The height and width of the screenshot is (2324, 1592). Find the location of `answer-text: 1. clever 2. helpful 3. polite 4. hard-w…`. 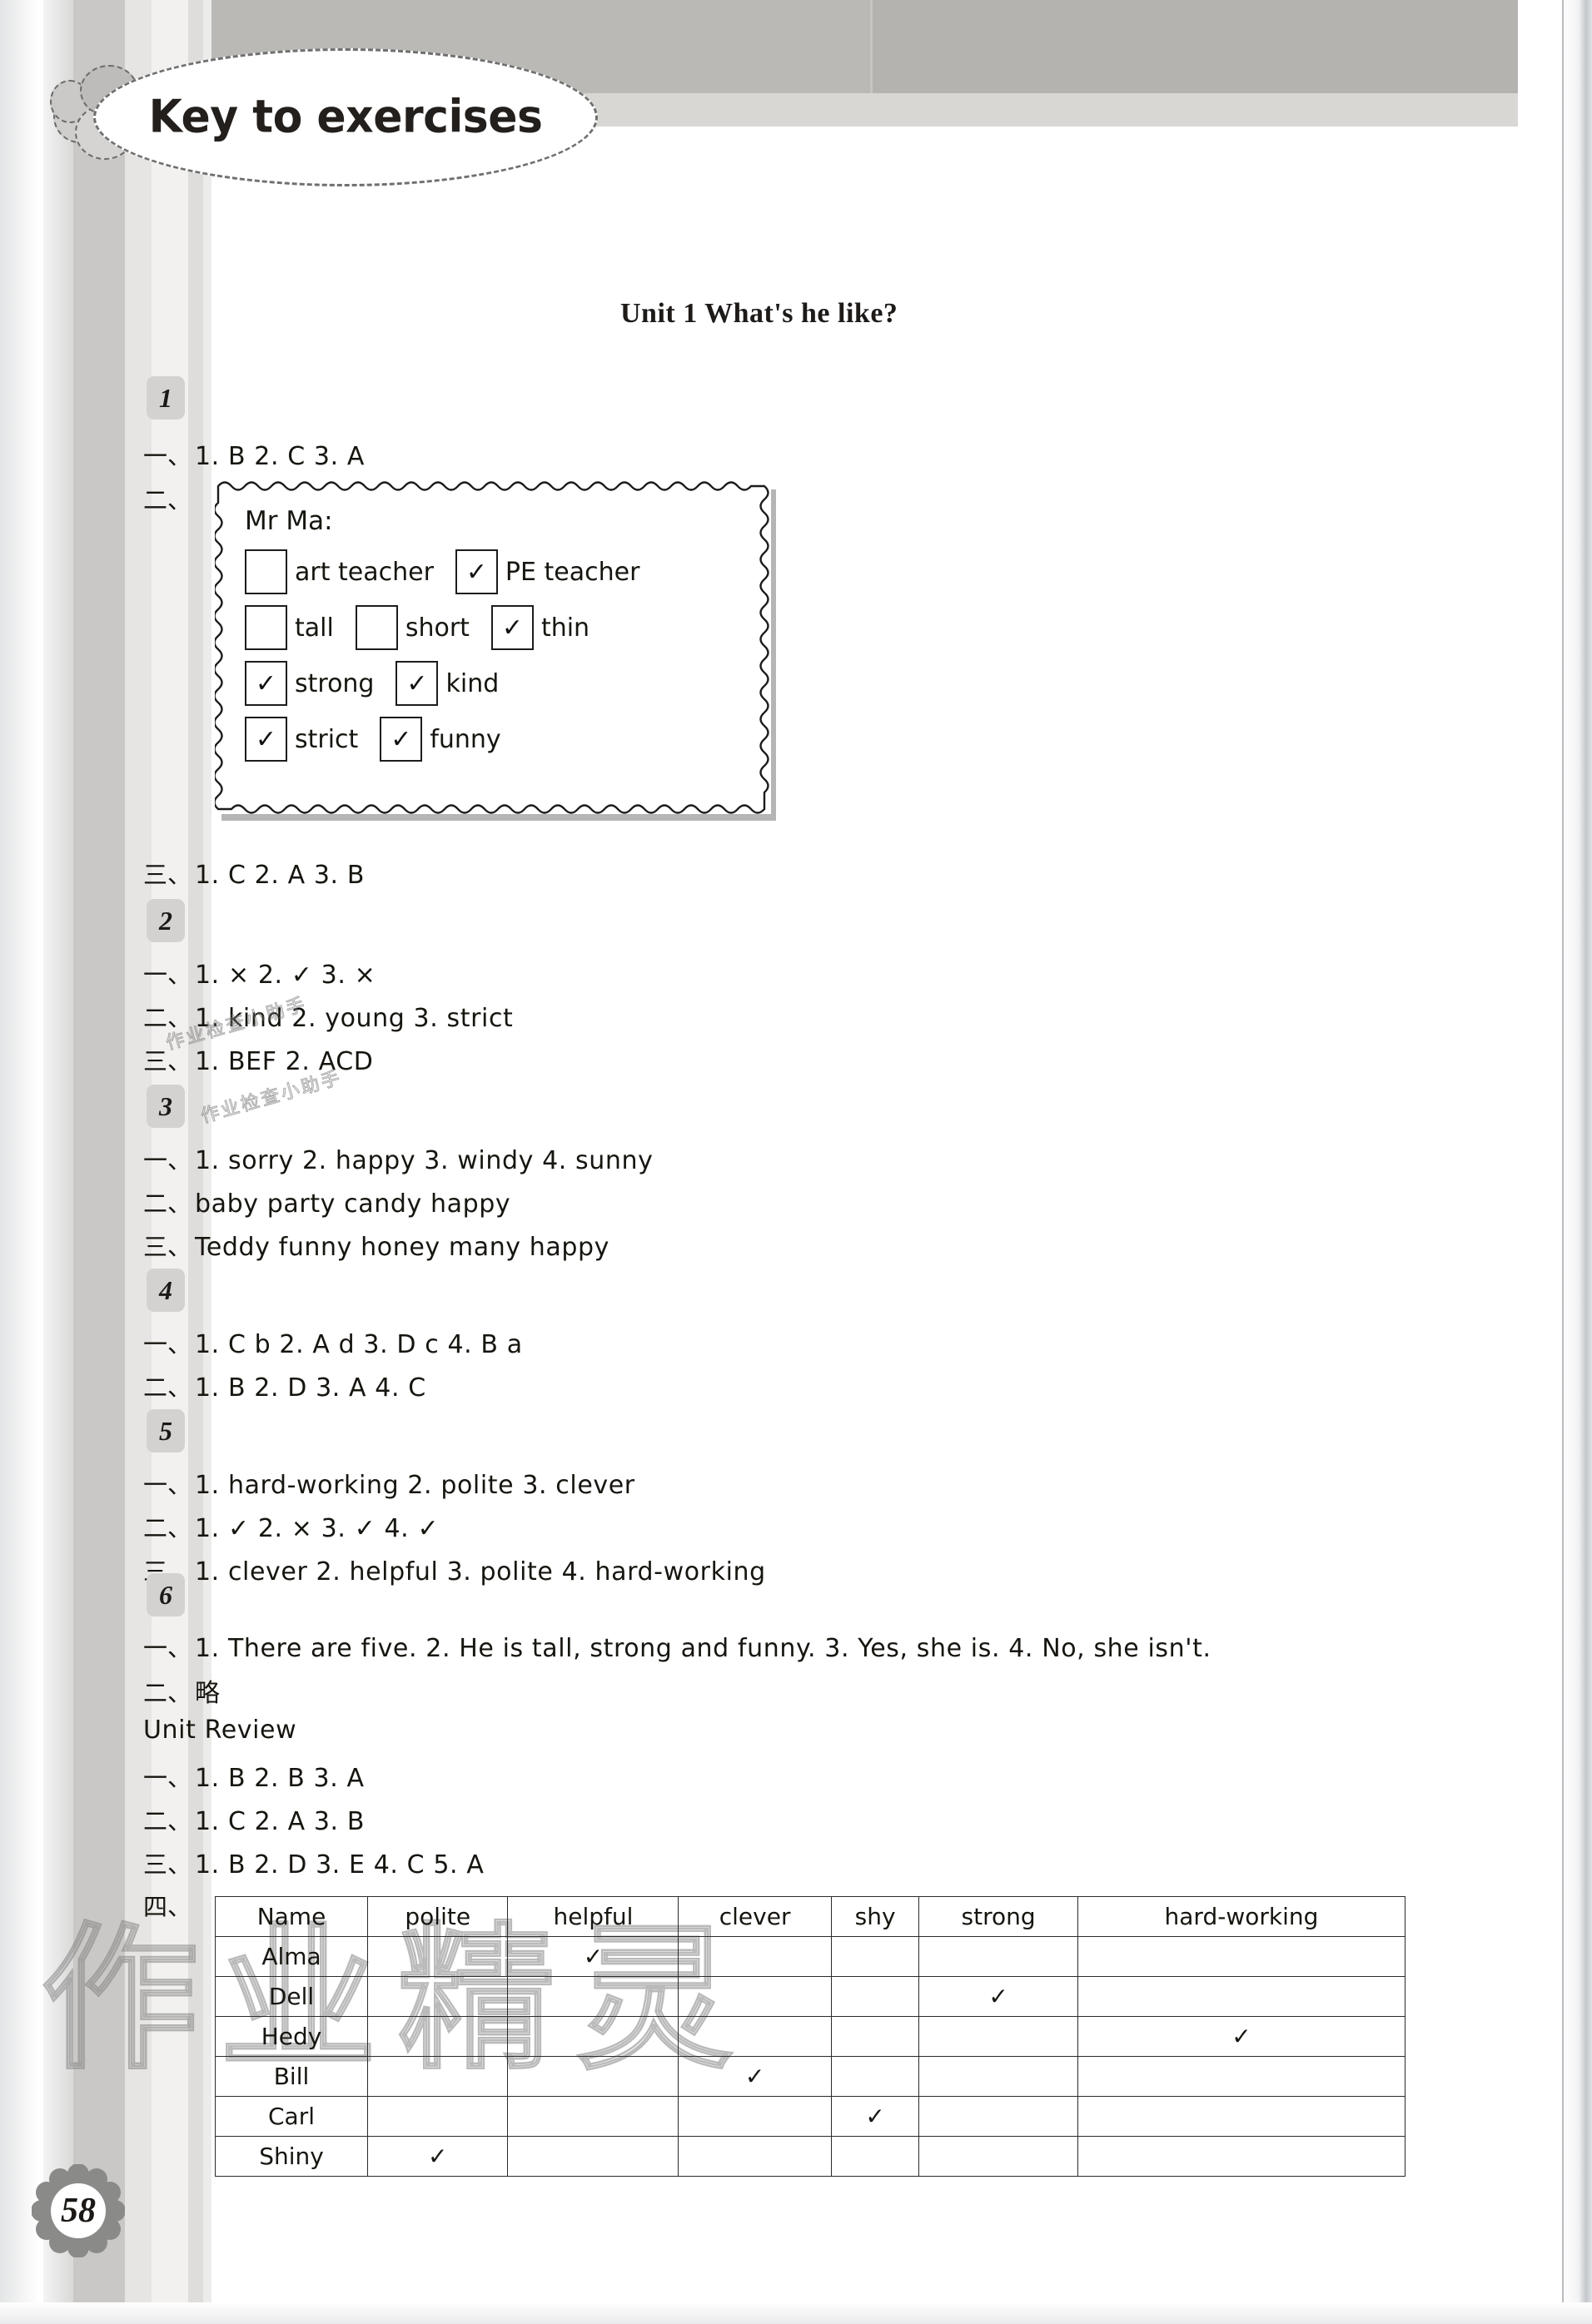

answer-text: 1. clever 2. helpful 3. polite 4. hard-w… is located at coordinates (480, 1572).